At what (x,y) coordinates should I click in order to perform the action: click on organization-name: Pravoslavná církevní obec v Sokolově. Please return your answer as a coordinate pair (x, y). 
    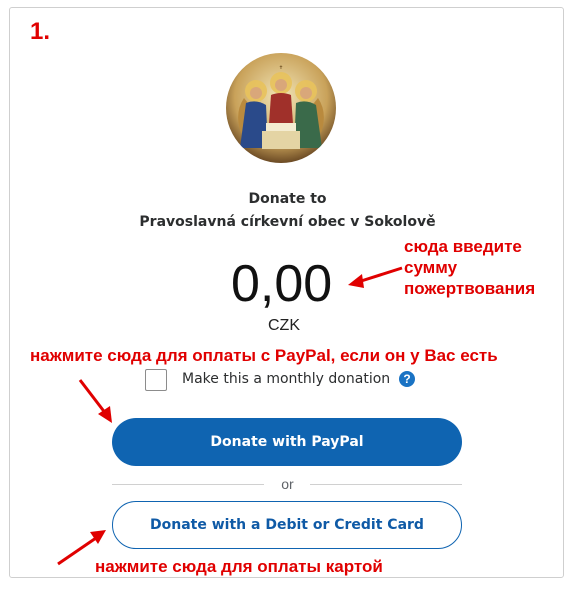
    Looking at the image, I should click on (287, 222).